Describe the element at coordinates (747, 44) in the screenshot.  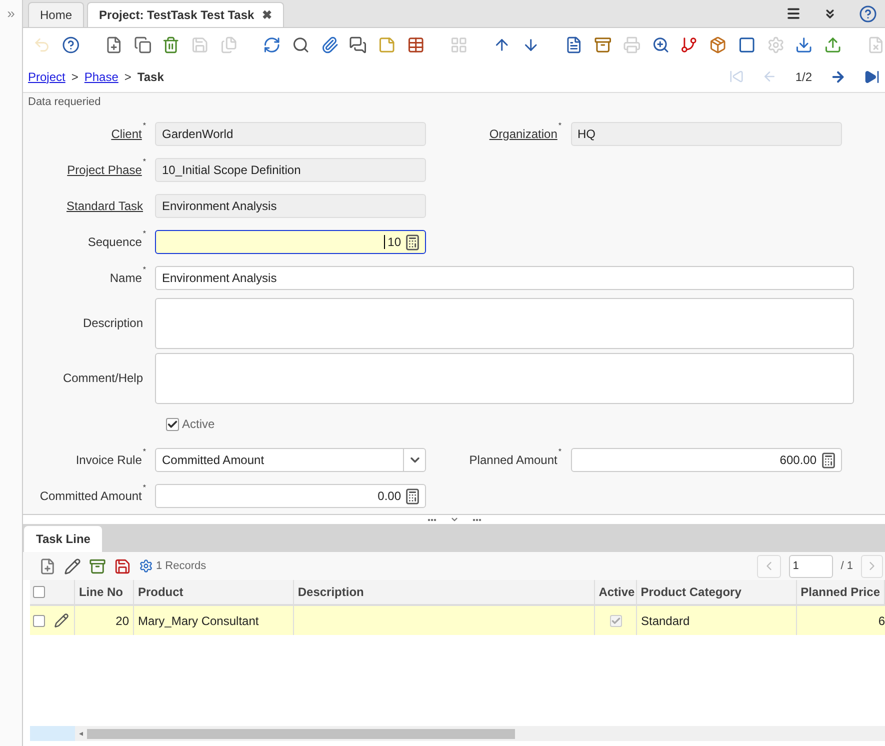
I see `square-icon` at that location.